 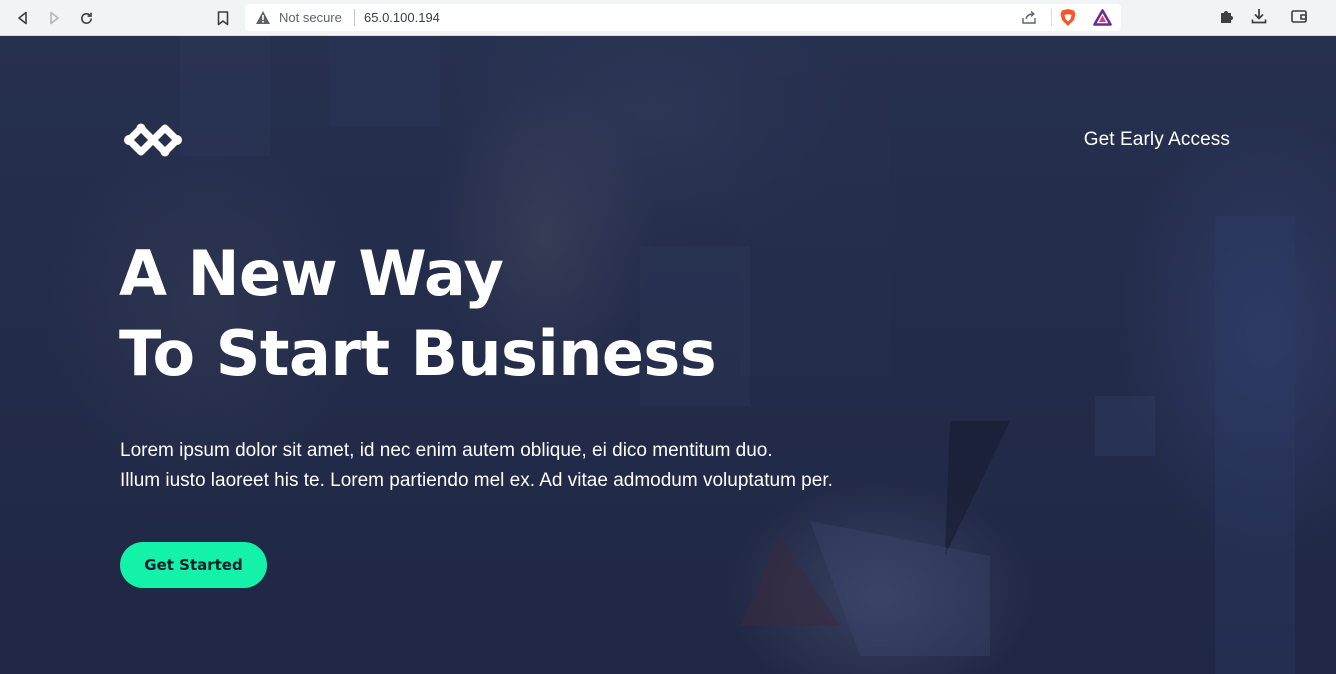 What do you see at coordinates (354, 17) in the screenshot?
I see `omnibox-divider` at bounding box center [354, 17].